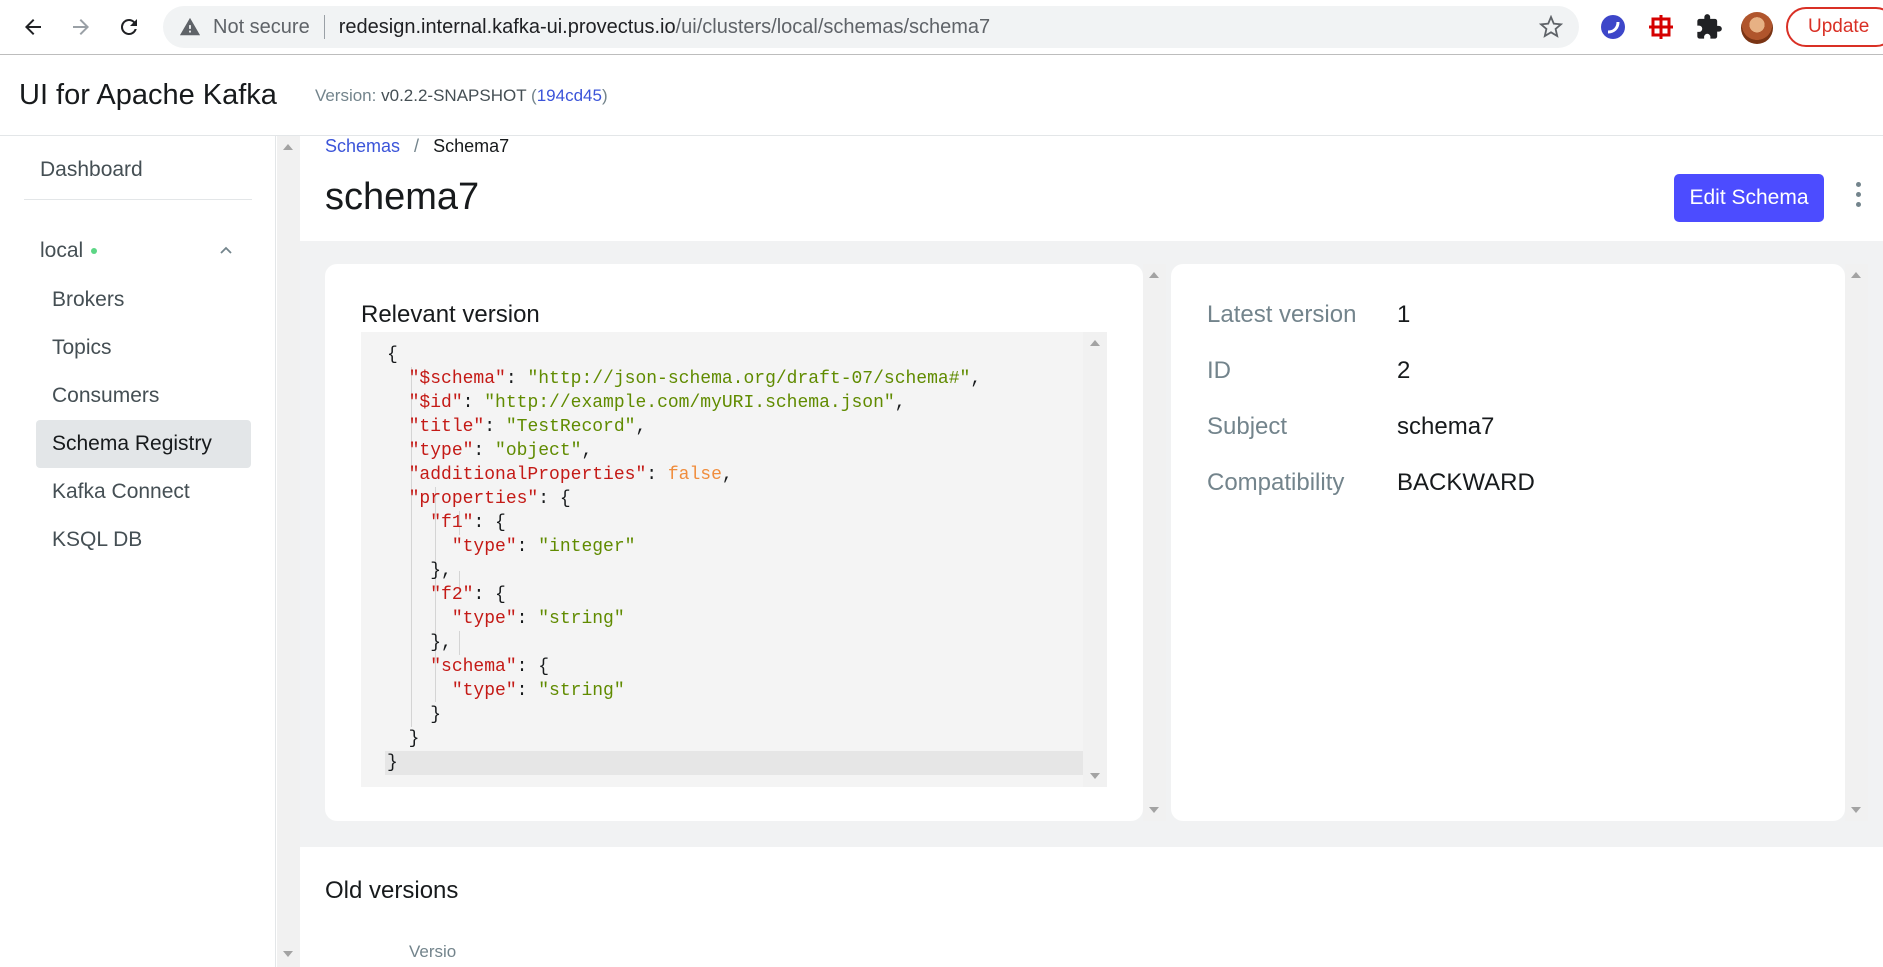 The height and width of the screenshot is (967, 1883). I want to click on forward-arrow-icon, so click(81, 27).